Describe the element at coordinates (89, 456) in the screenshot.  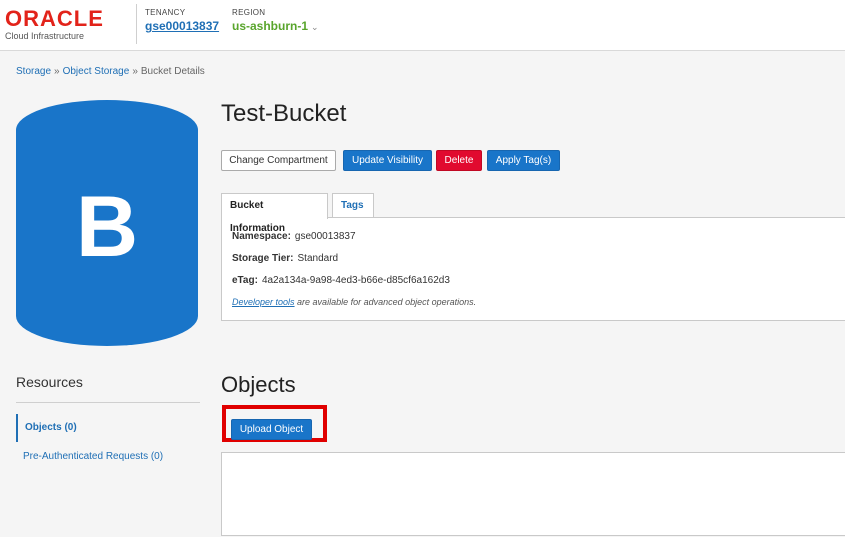
I see `sidebar-item-pre-authenticated-requests: Pre-Authenticated Requests (0)` at that location.